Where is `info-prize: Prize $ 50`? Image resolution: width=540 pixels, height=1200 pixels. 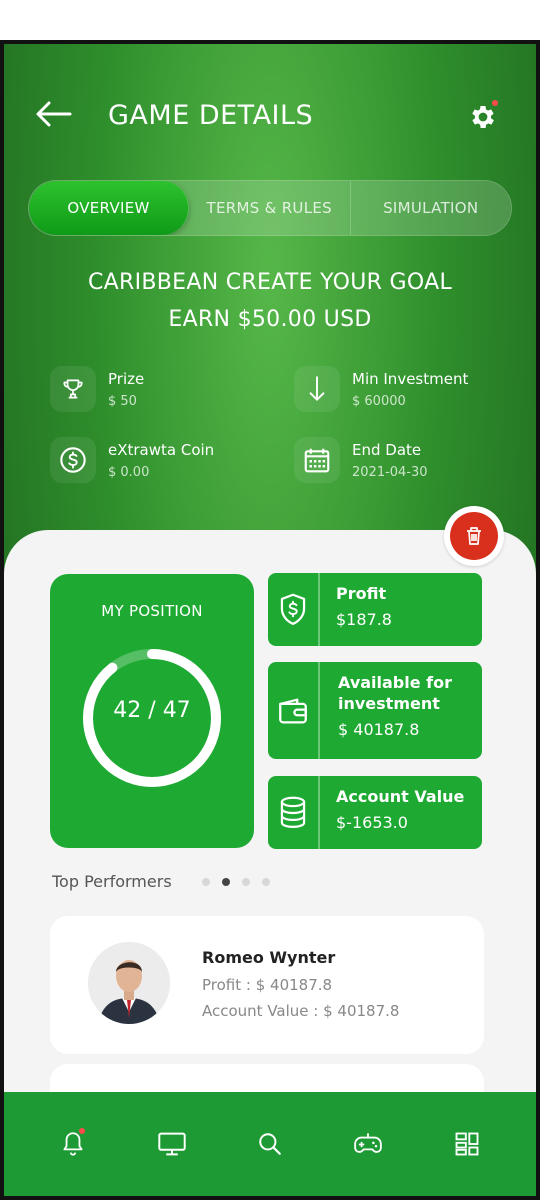 info-prize: Prize $ 50 is located at coordinates (97, 389).